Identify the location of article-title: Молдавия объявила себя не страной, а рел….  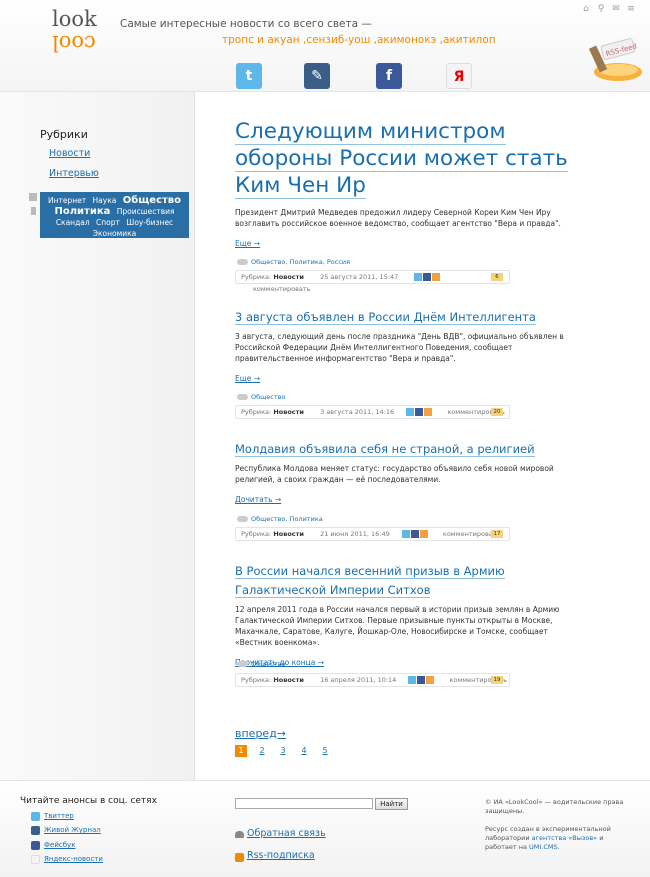
(385, 449).